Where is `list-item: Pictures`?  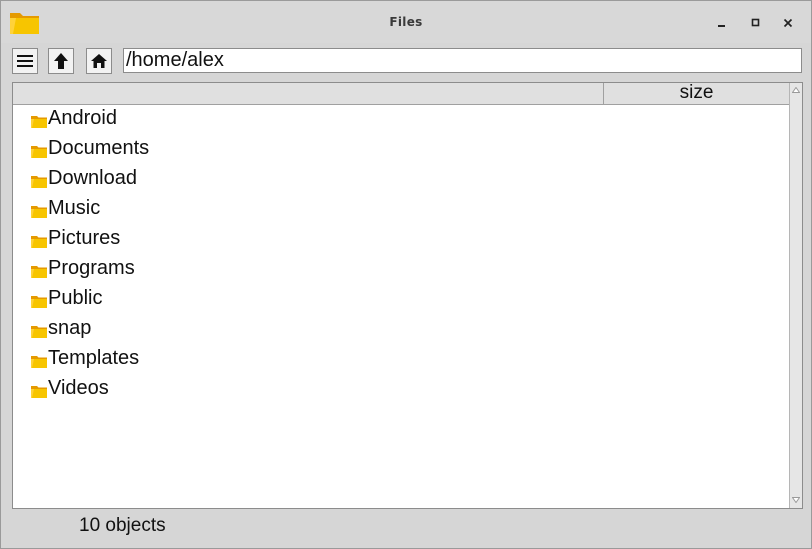 list-item: Pictures is located at coordinates (401, 240).